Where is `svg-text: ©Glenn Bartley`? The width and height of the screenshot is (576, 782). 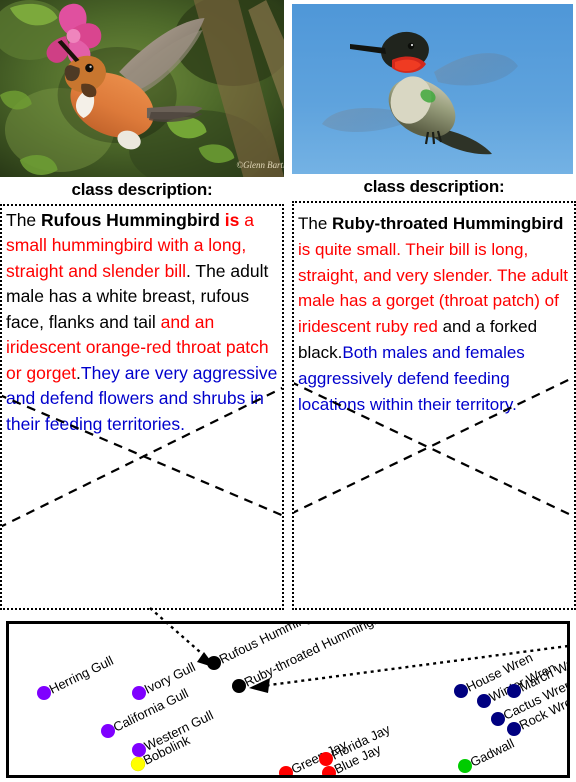 svg-text: ©Glenn Bartley is located at coordinates (260, 165).